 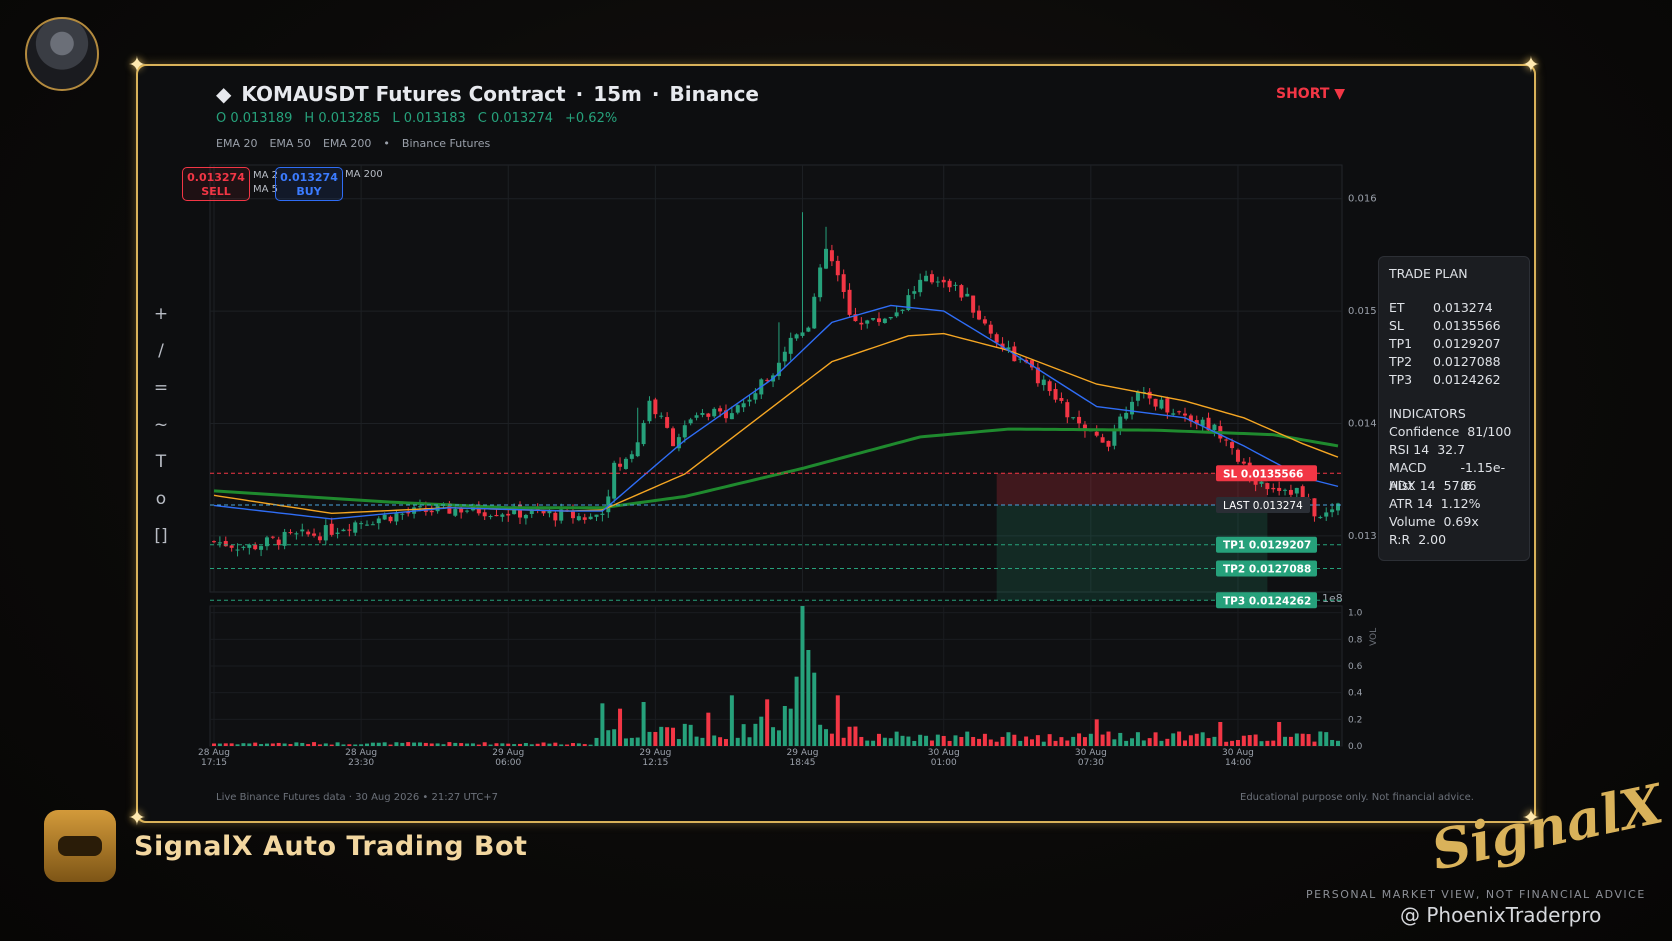 What do you see at coordinates (1412, 521) in the screenshot?
I see `indicator-key: Volume` at bounding box center [1412, 521].